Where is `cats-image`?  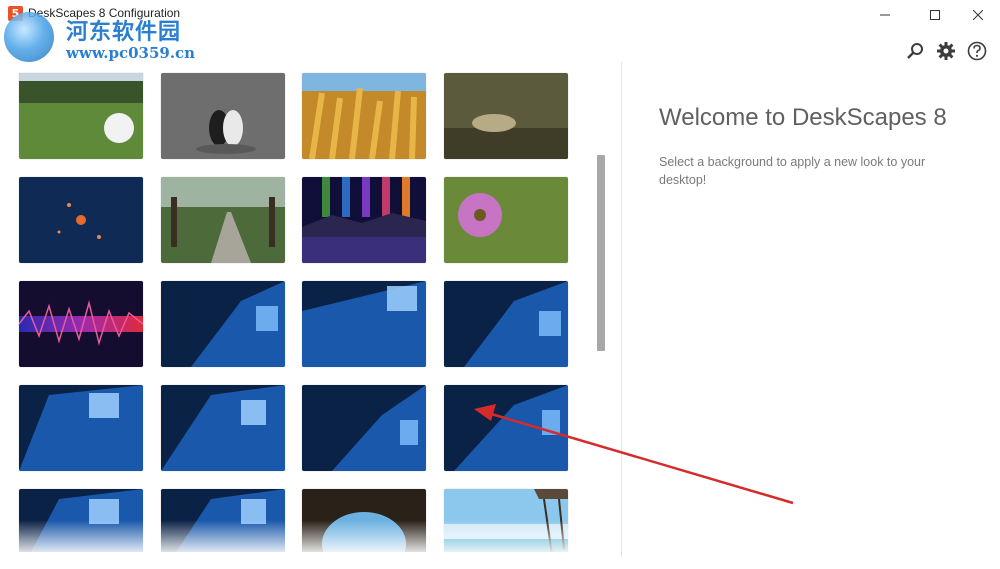 cats-image is located at coordinates (223, 116).